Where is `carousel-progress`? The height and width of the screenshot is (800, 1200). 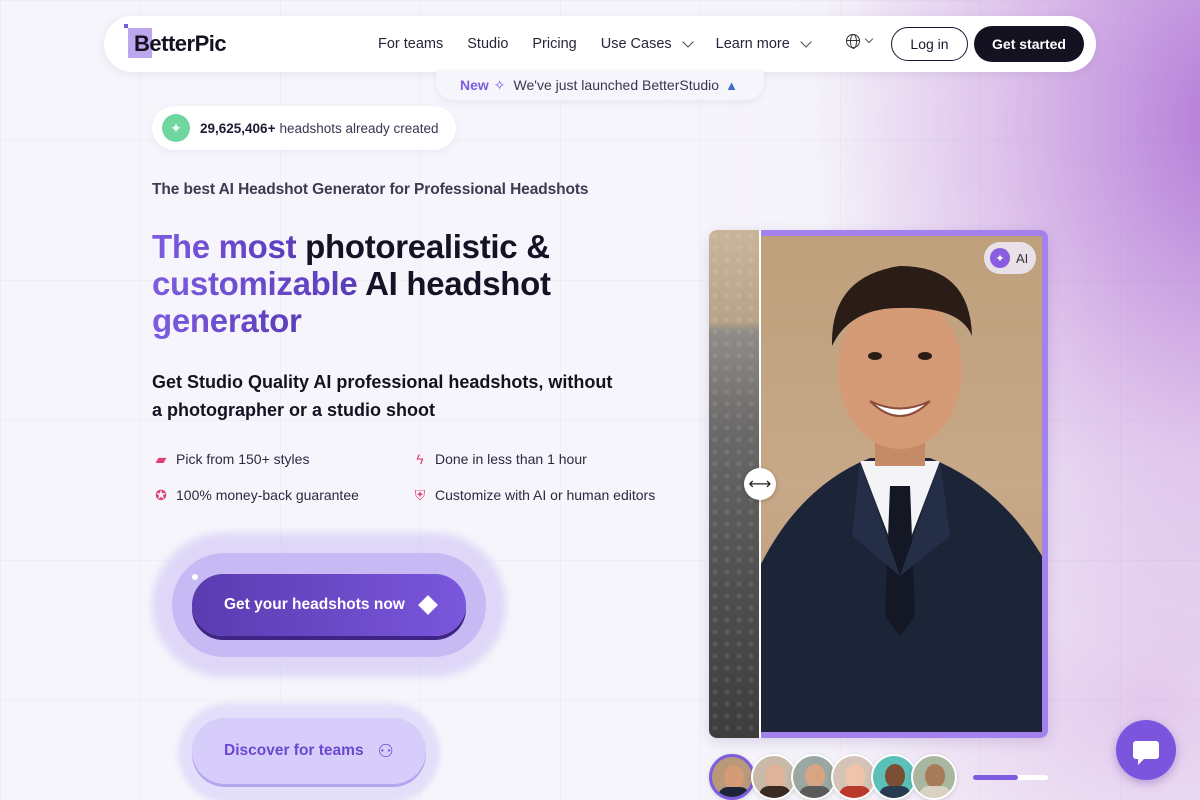
carousel-progress is located at coordinates (1010, 777).